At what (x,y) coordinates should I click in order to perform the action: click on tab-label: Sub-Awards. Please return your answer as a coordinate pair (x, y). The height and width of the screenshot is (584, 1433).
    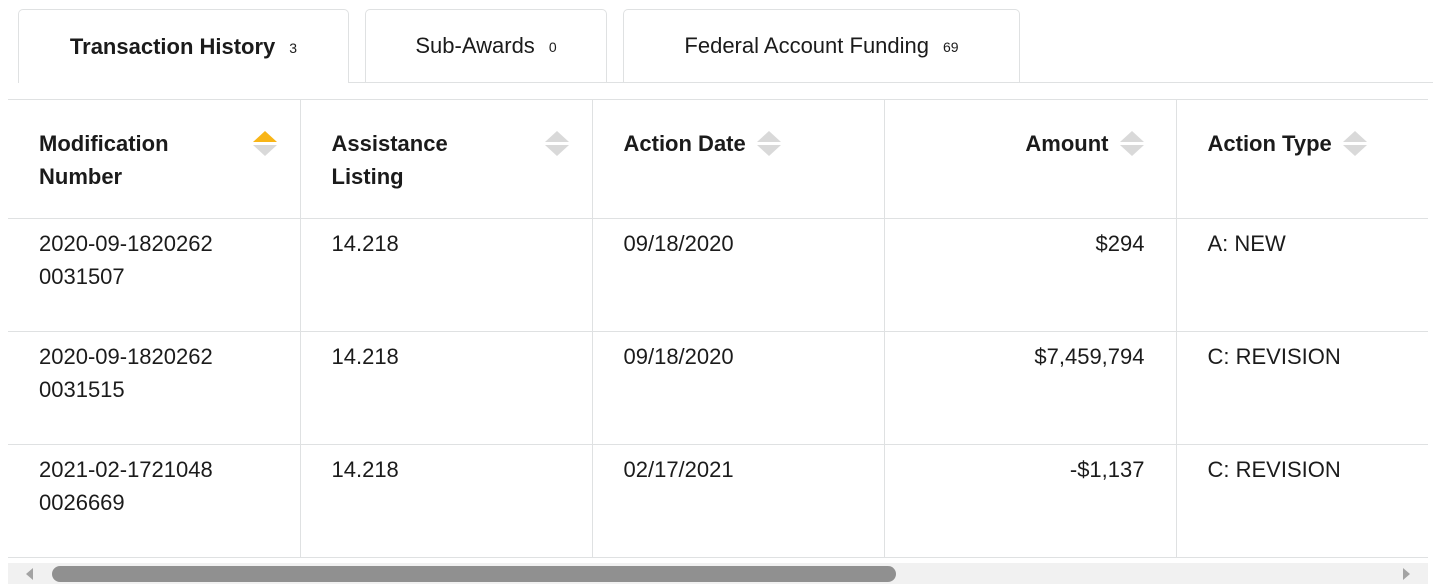
    Looking at the image, I should click on (475, 45).